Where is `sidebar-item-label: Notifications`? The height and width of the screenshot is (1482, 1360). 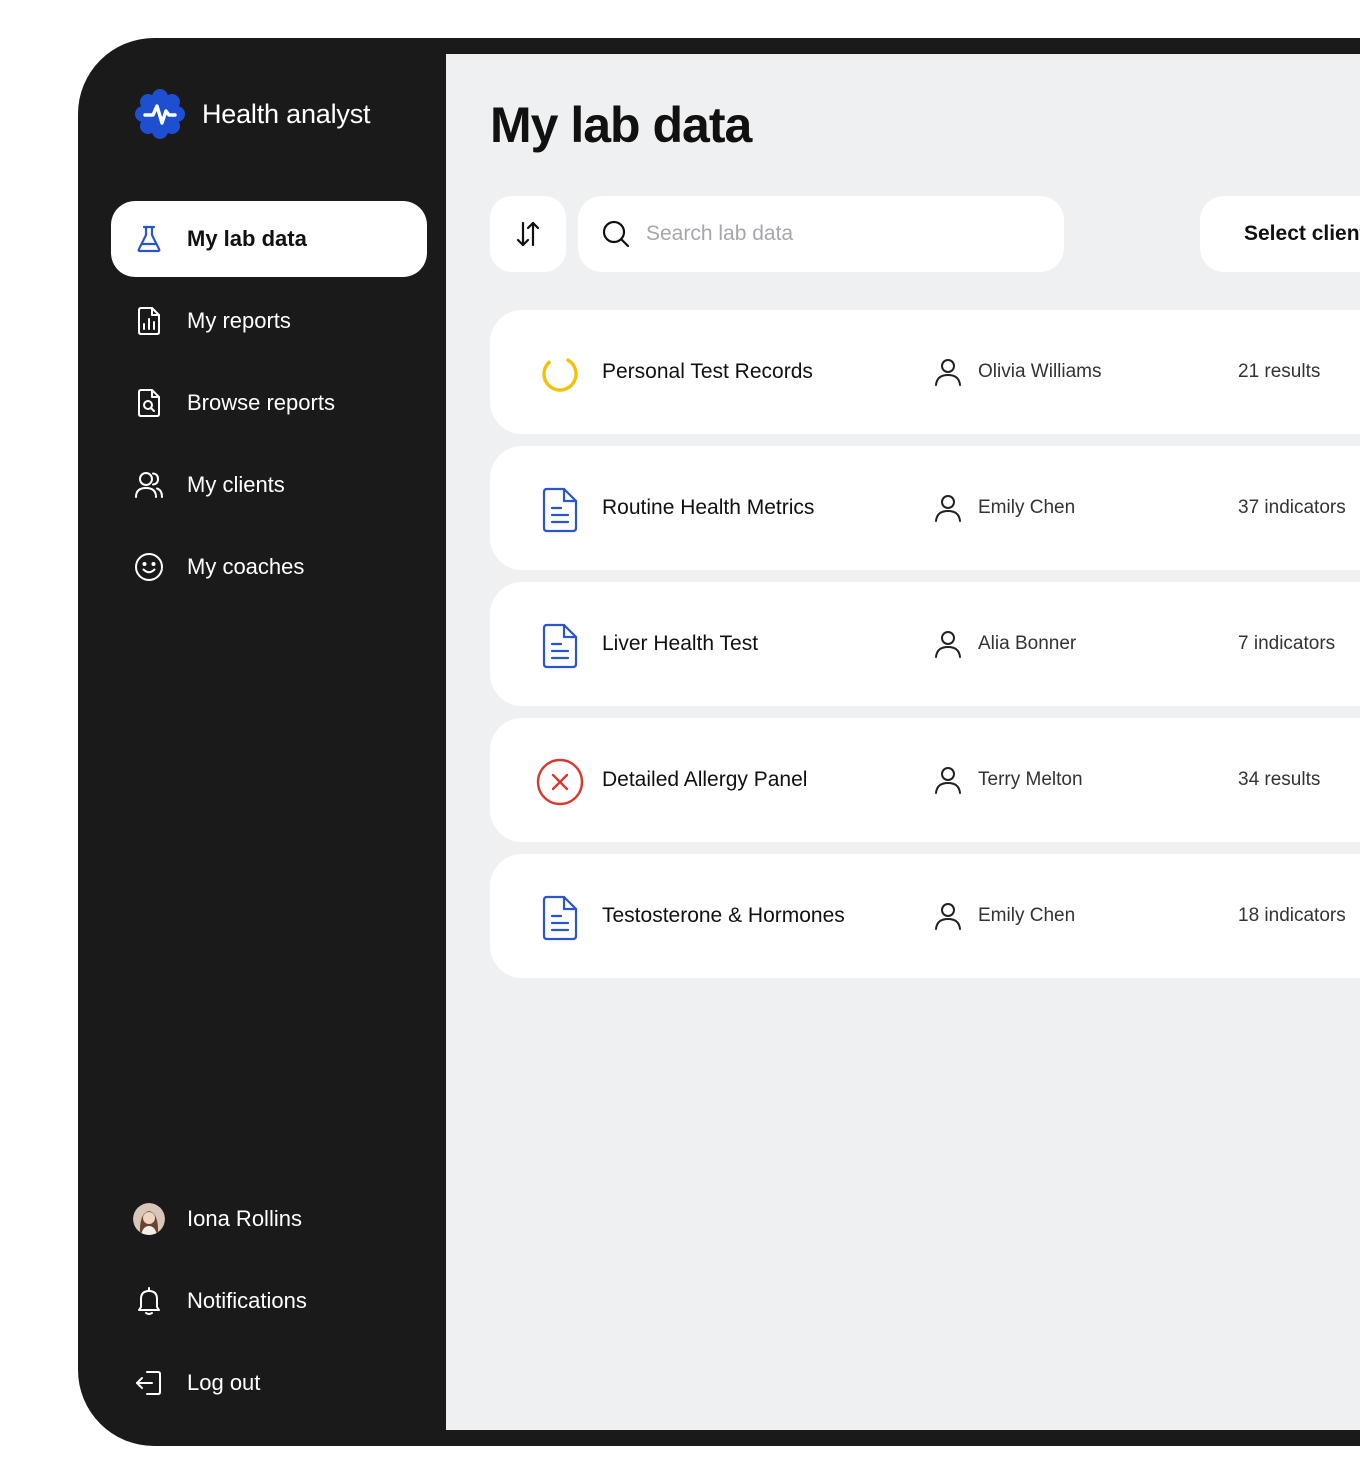 sidebar-item-label: Notifications is located at coordinates (247, 1300).